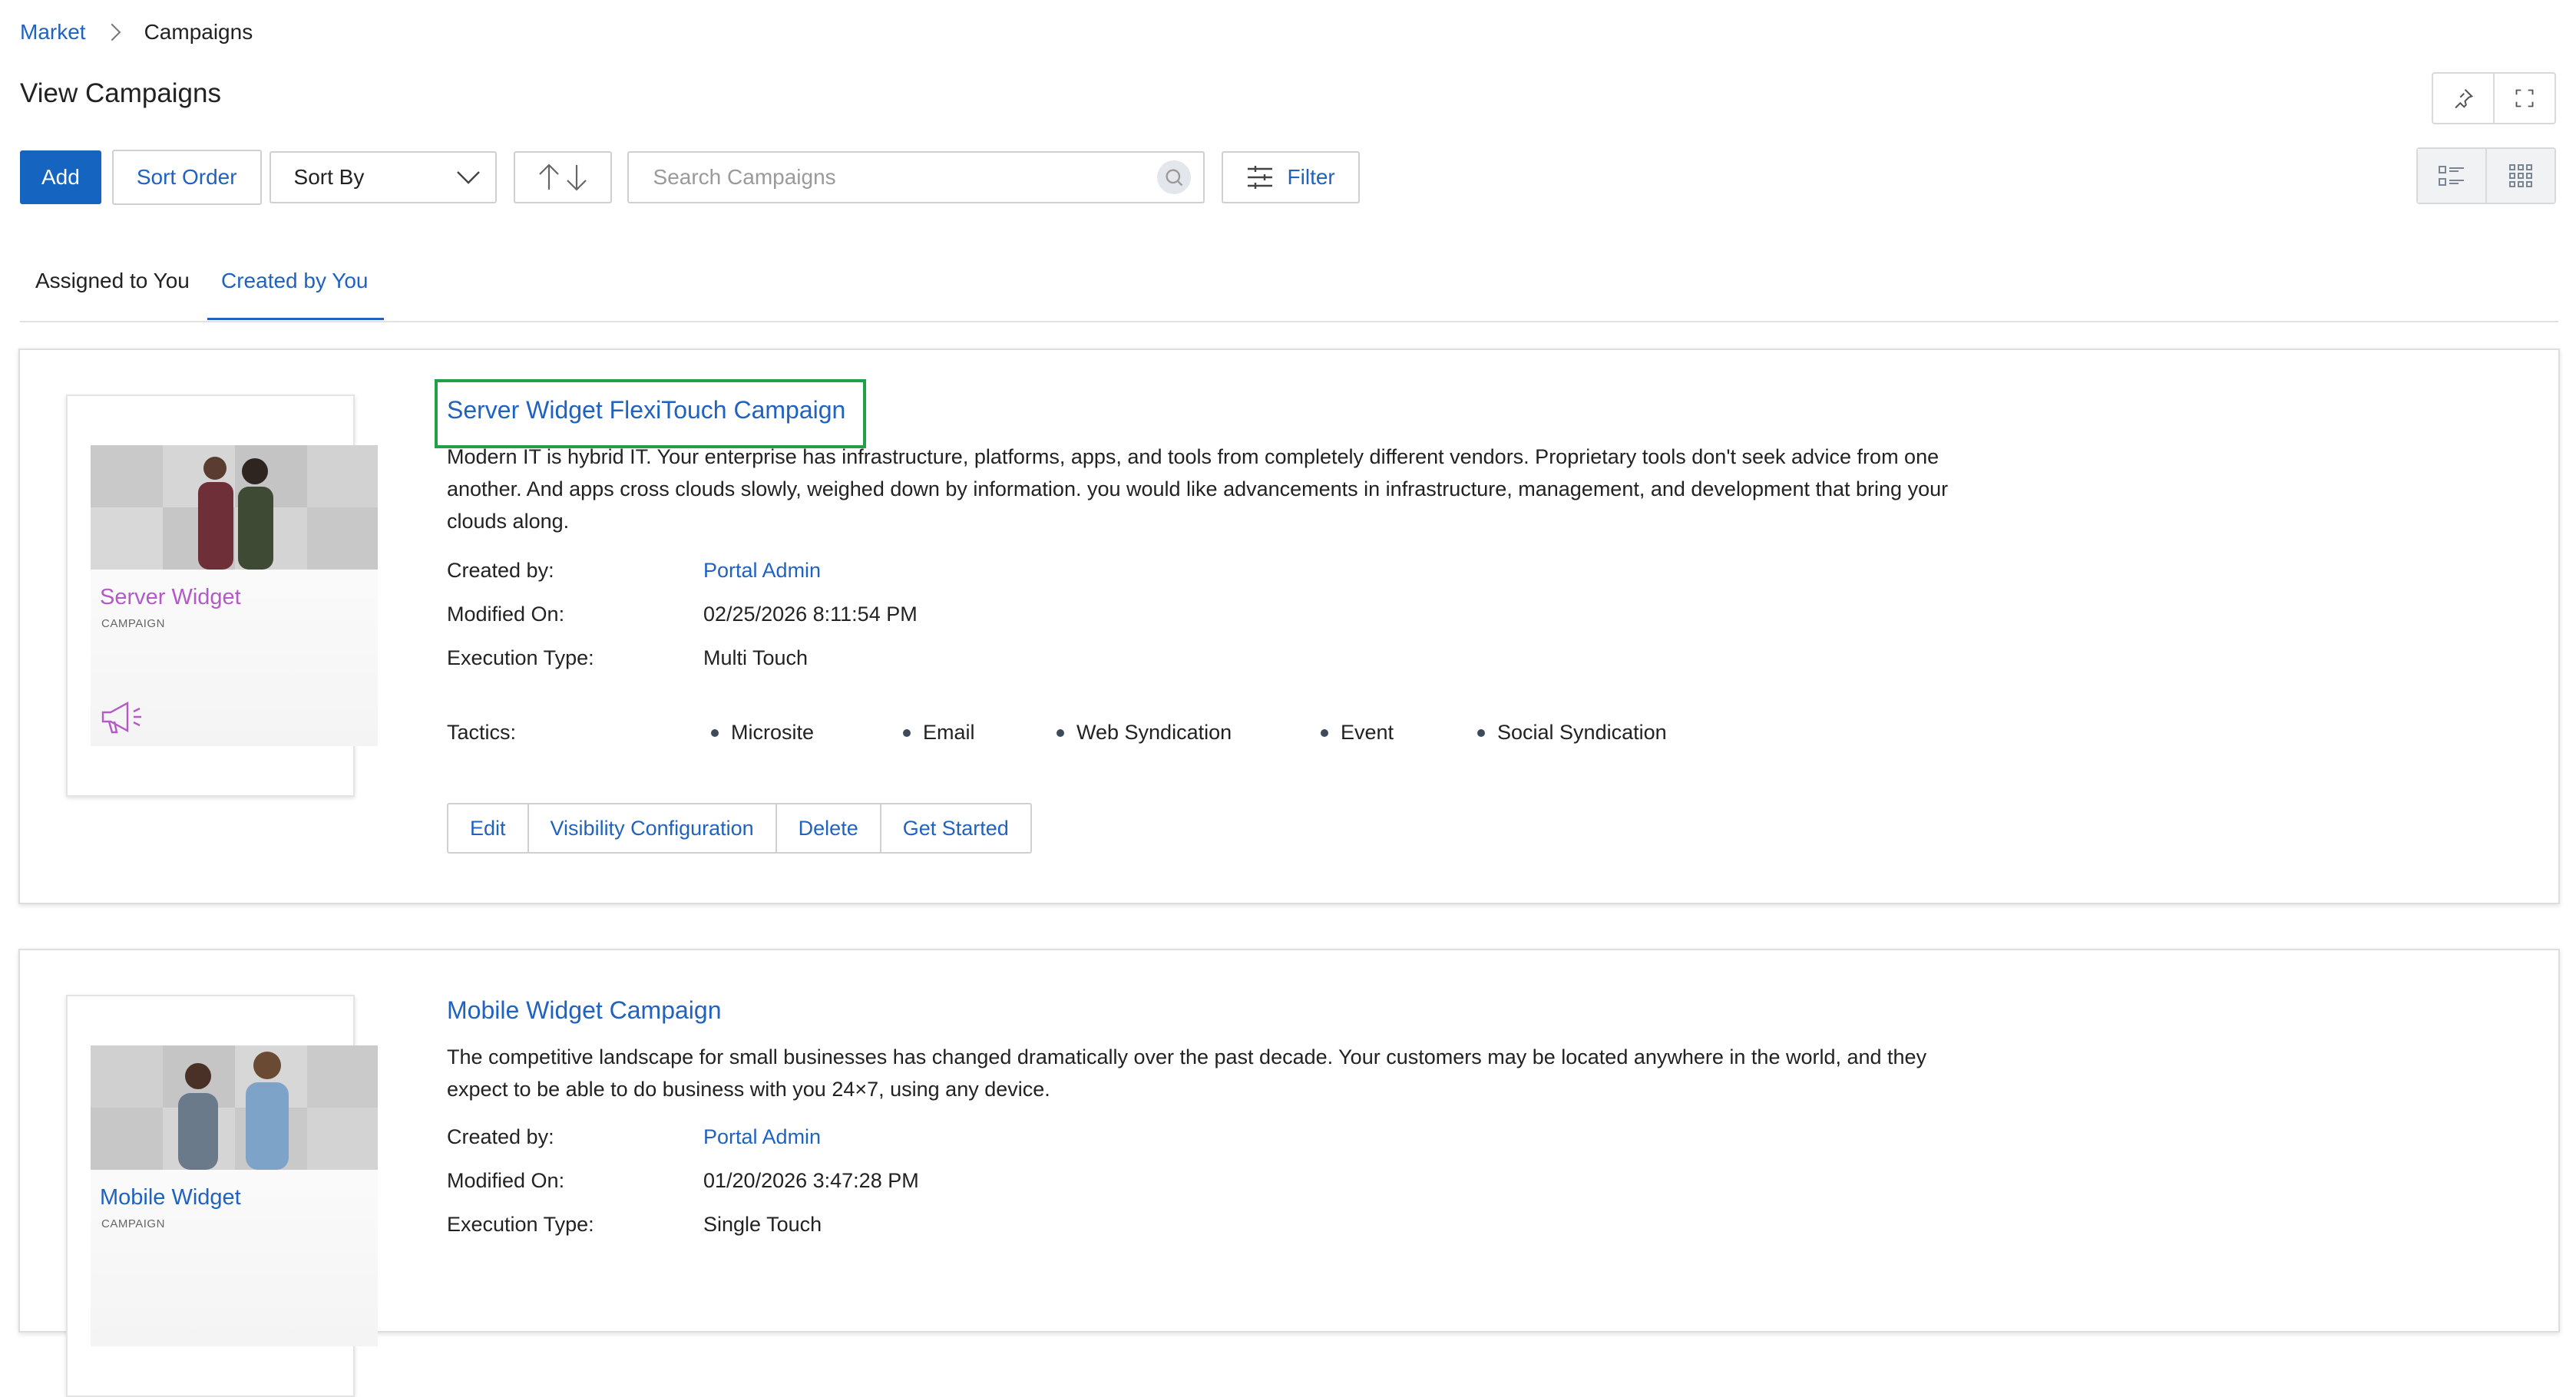 Image resolution: width=2576 pixels, height=1397 pixels. Describe the element at coordinates (53, 32) in the screenshot. I see `breadcrumb-market-link: Market` at that location.